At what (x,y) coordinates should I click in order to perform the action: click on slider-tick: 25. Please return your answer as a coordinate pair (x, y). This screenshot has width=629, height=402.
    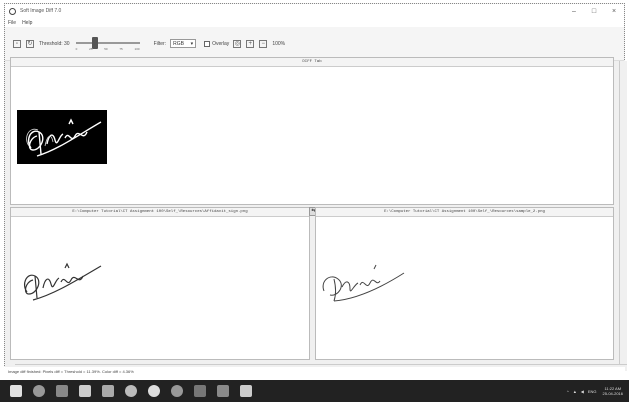
    Looking at the image, I should click on (91, 48).